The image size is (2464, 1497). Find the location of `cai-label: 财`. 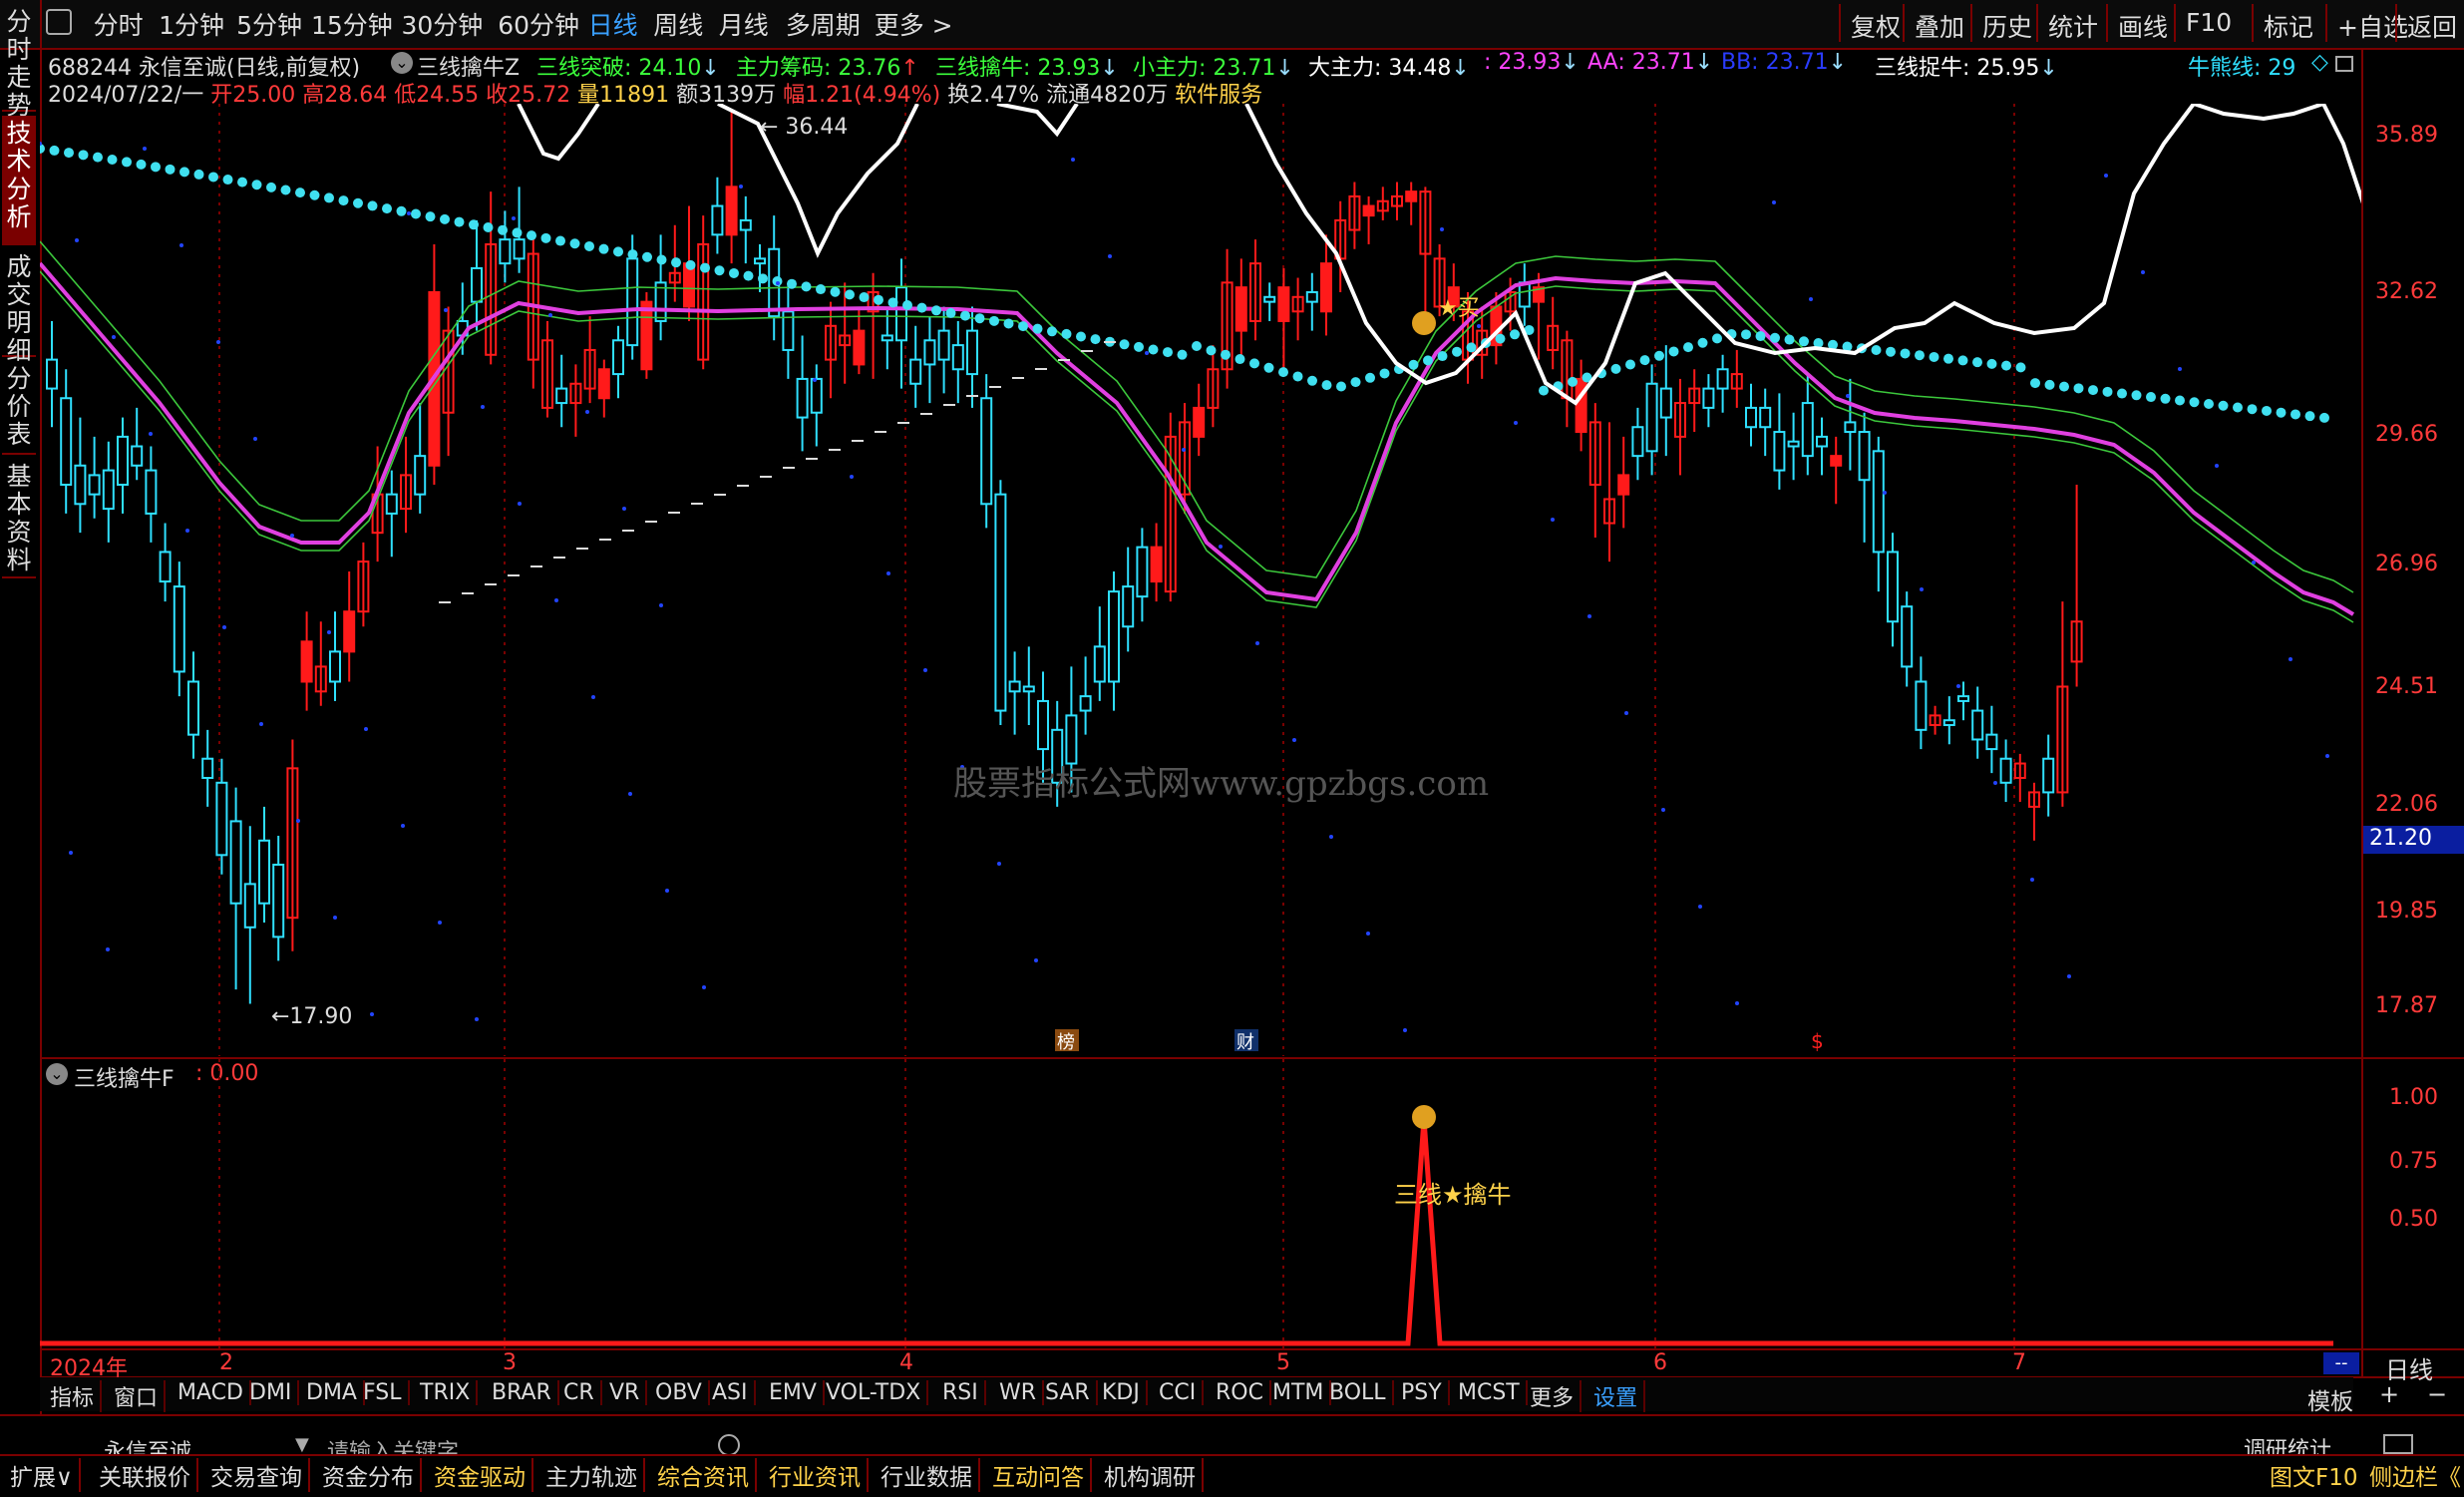

cai-label: 财 is located at coordinates (1245, 1042).